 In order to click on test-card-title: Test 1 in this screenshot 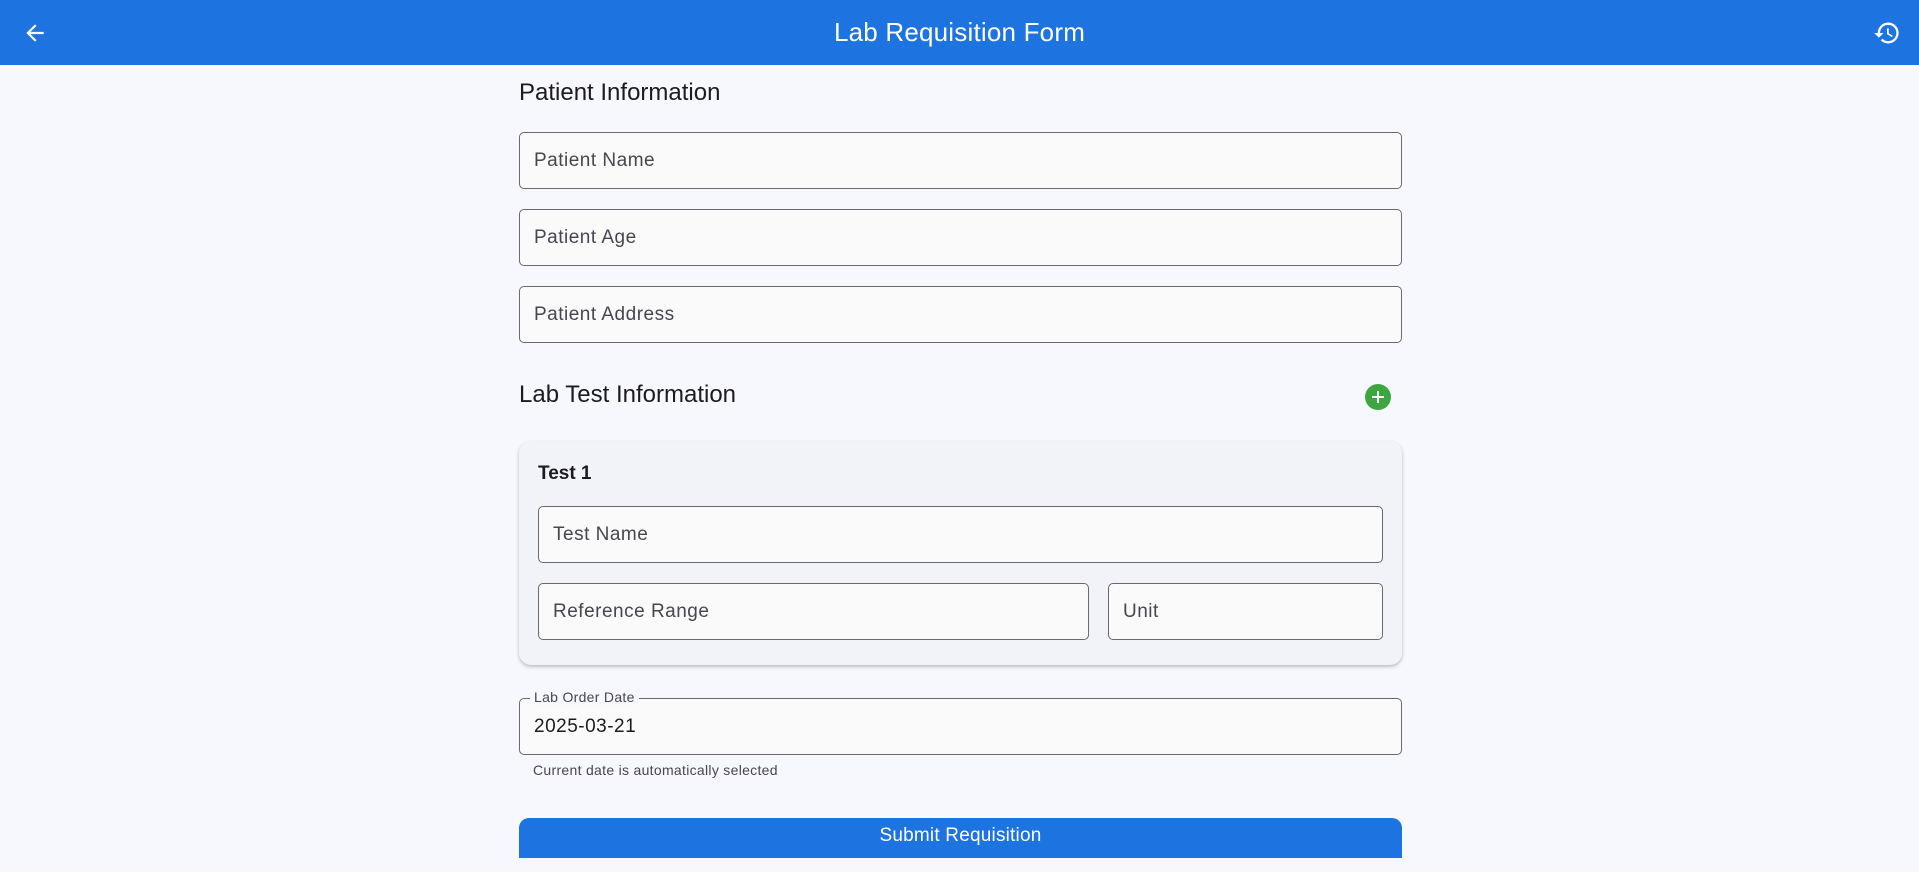, I will do `click(565, 473)`.